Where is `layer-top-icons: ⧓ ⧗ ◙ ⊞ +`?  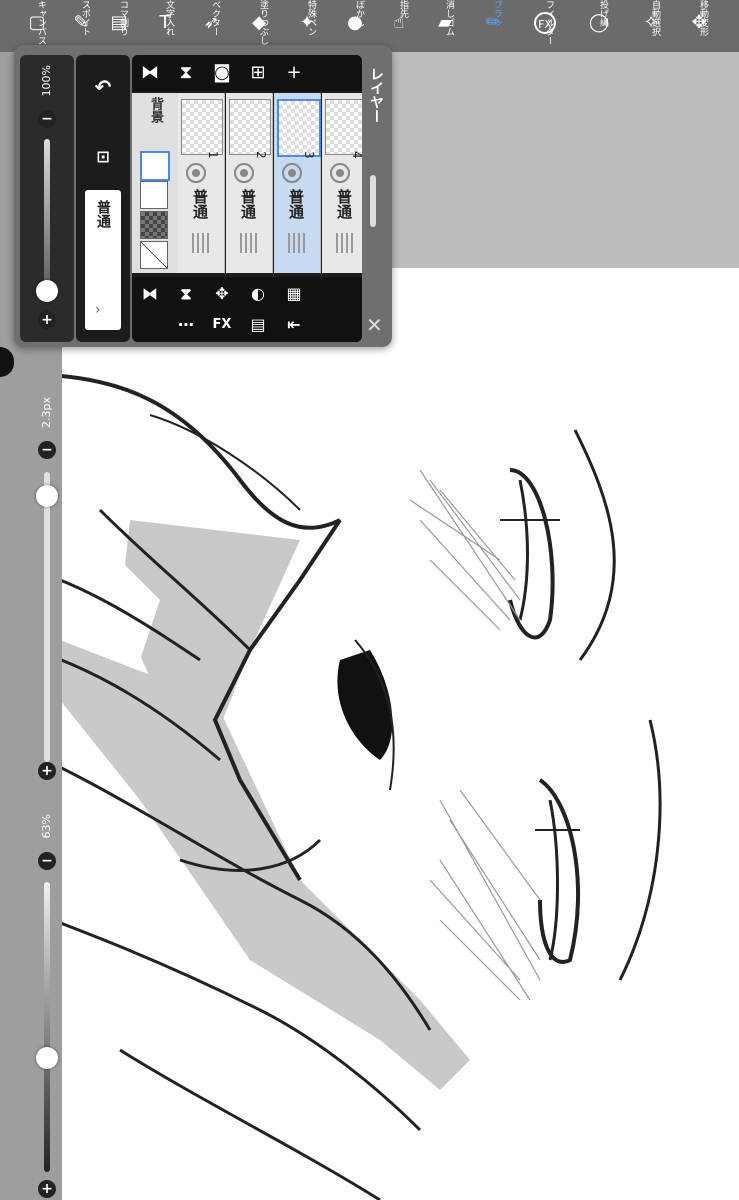 layer-top-icons: ⧓ ⧗ ◙ ⊞ + is located at coordinates (247, 73).